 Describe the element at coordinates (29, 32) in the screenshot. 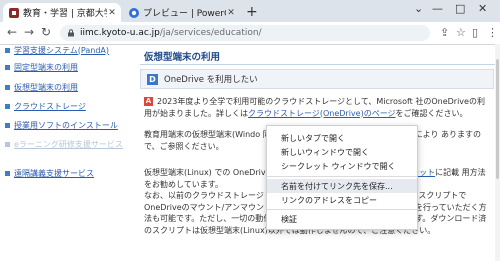

I see `forward-icon: →` at that location.